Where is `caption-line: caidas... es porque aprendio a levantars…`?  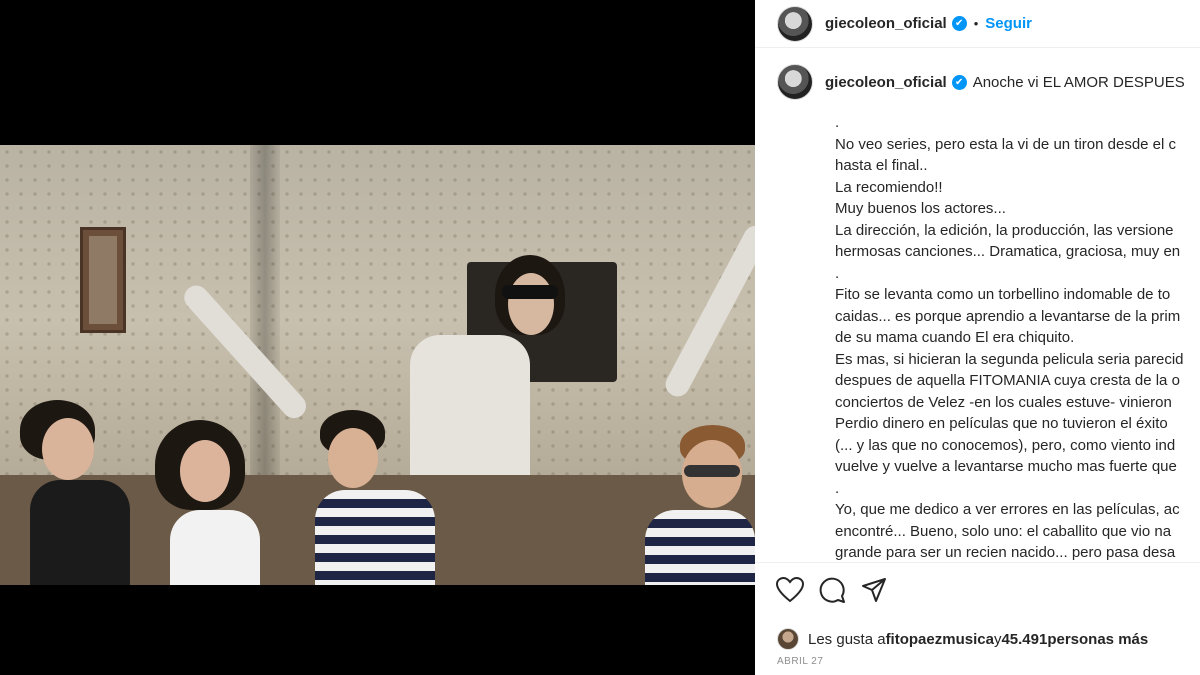 caption-line: caidas... es porque aprendio a levantars… is located at coordinates (1008, 316).